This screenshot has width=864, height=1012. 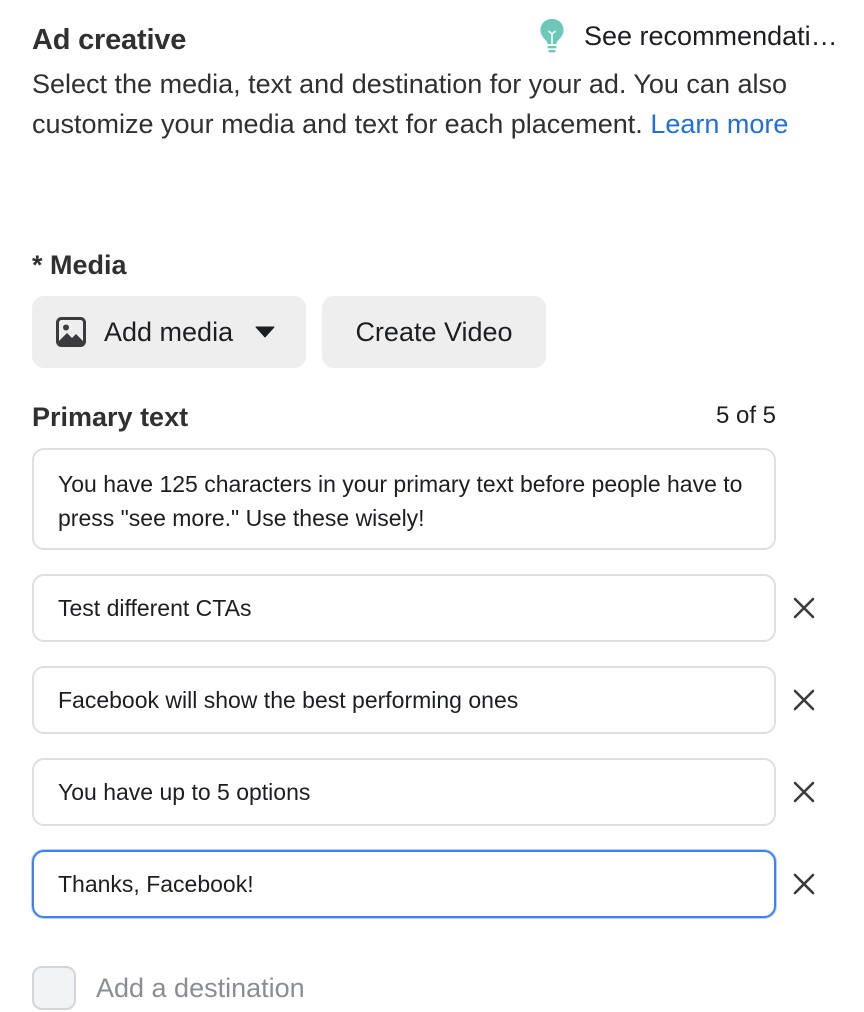 What do you see at coordinates (79, 265) in the screenshot?
I see `media-label: * Media` at bounding box center [79, 265].